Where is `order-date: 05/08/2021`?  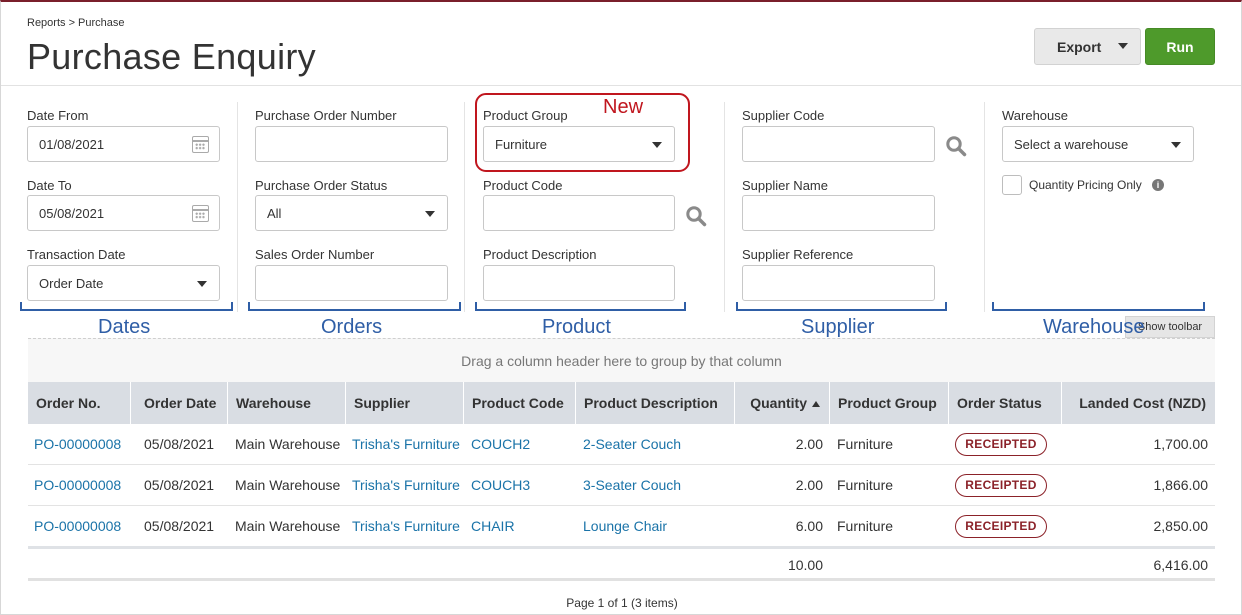
order-date: 05/08/2021 is located at coordinates (179, 444).